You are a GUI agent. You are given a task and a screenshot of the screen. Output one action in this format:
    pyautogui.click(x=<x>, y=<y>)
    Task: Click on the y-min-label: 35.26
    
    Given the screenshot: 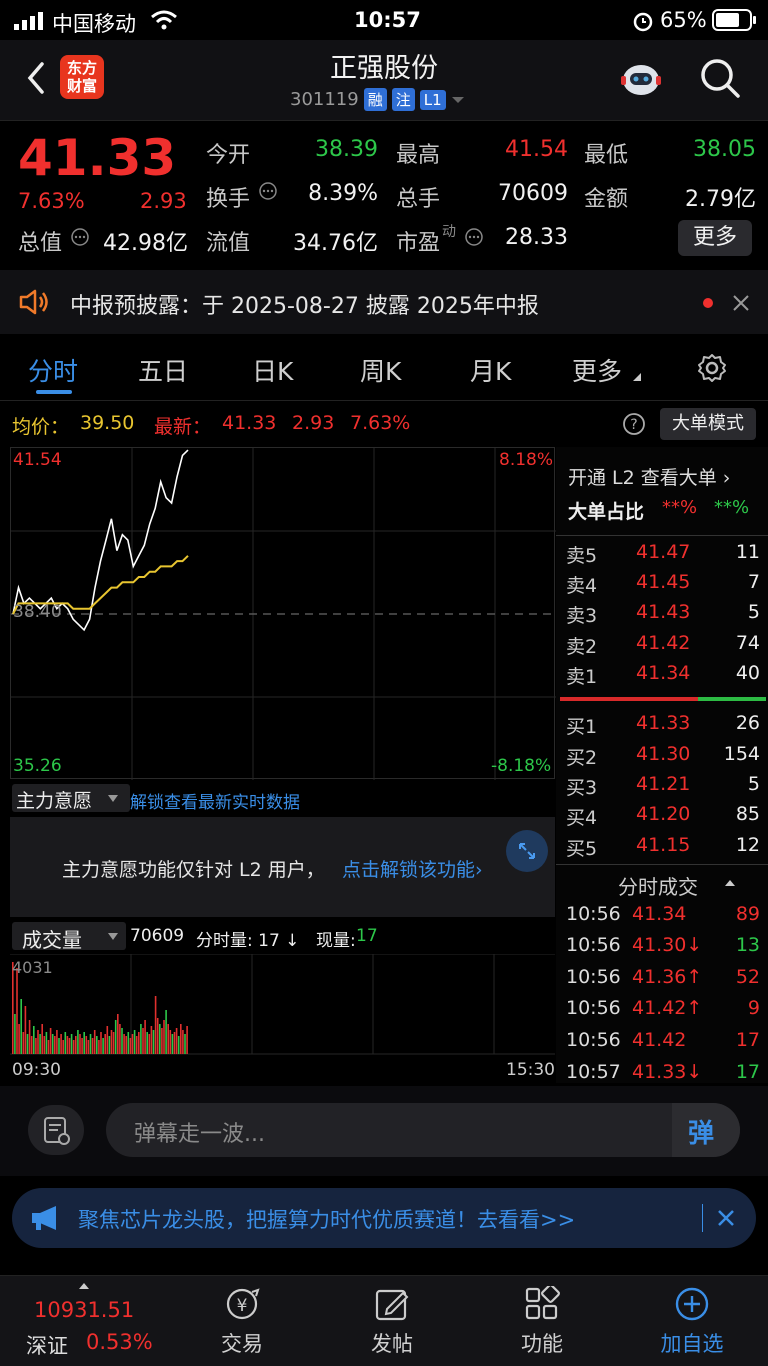 What is the action you would take?
    pyautogui.click(x=37, y=766)
    